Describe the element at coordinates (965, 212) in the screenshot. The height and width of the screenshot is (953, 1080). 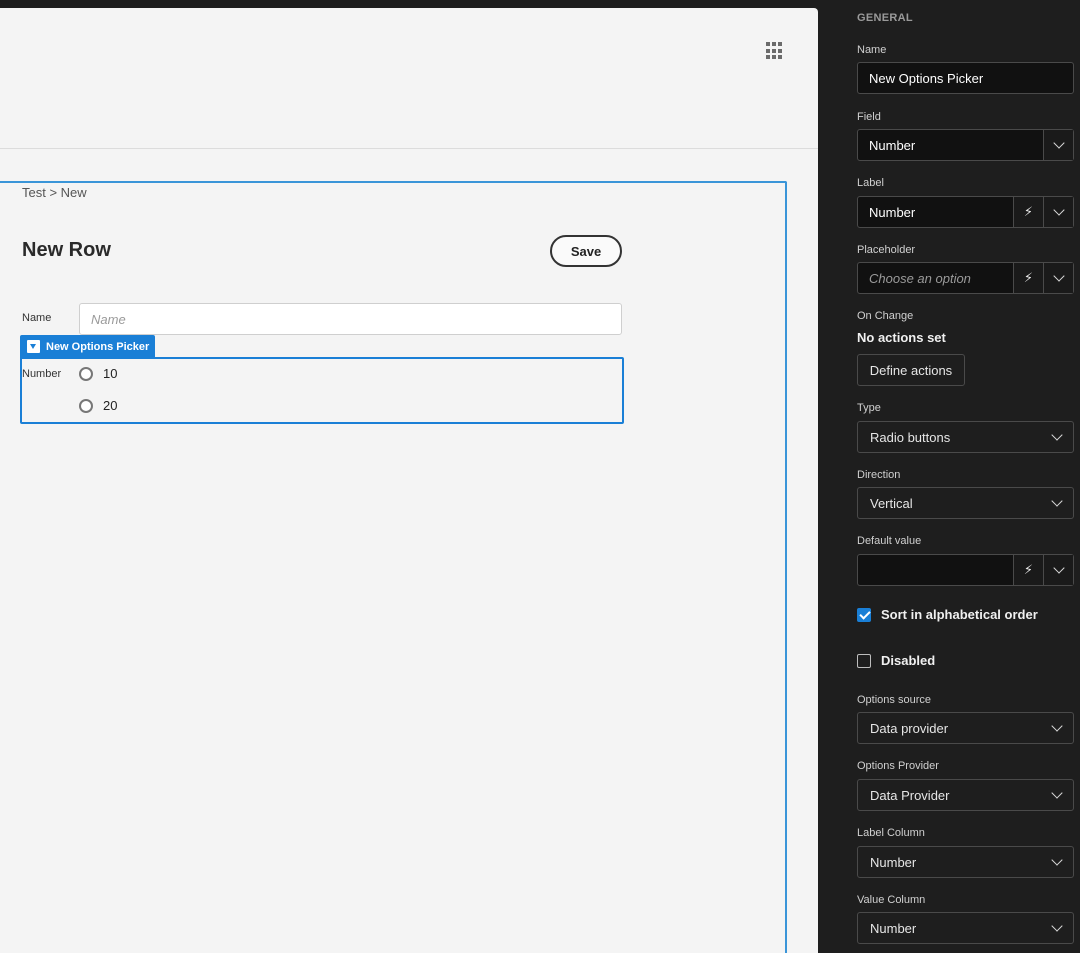
I see `label-prop-input: Number ⚡︎` at that location.